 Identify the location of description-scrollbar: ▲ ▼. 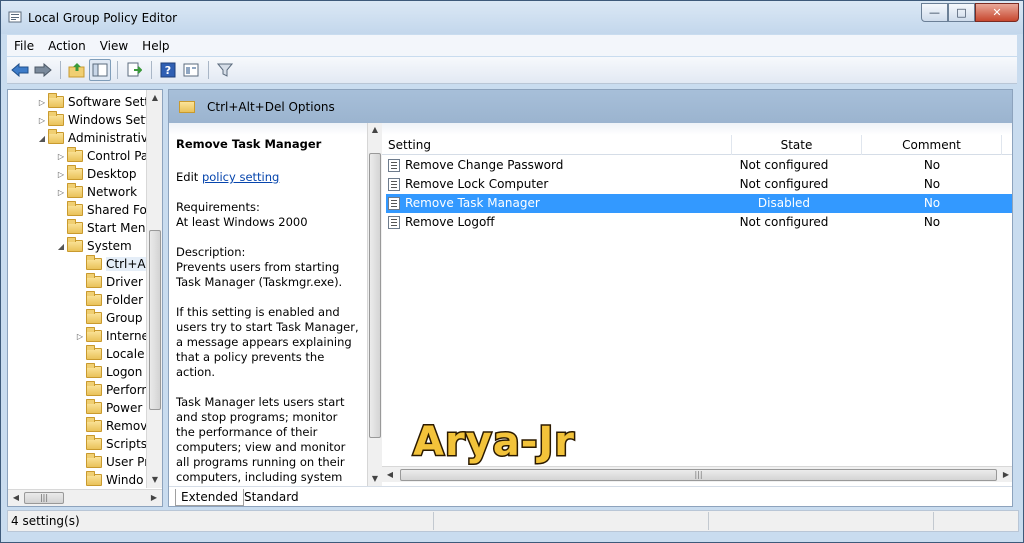
(374, 304).